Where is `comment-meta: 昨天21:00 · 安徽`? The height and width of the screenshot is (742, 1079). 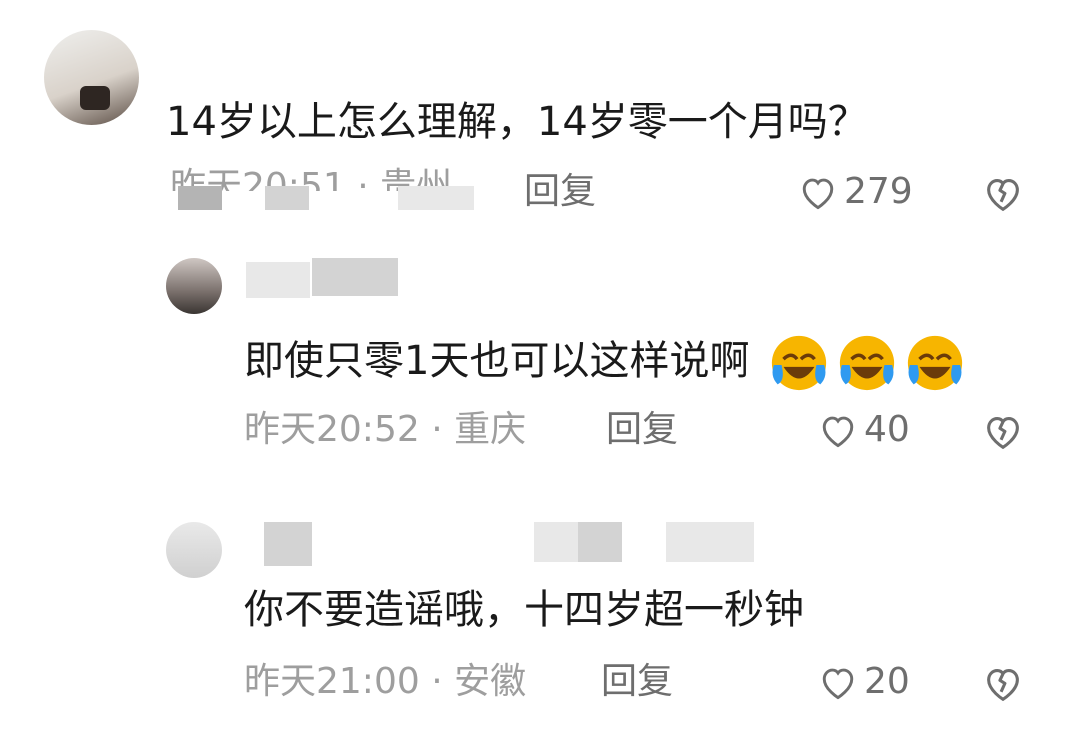 comment-meta: 昨天21:00 · 安徽 is located at coordinates (385, 681).